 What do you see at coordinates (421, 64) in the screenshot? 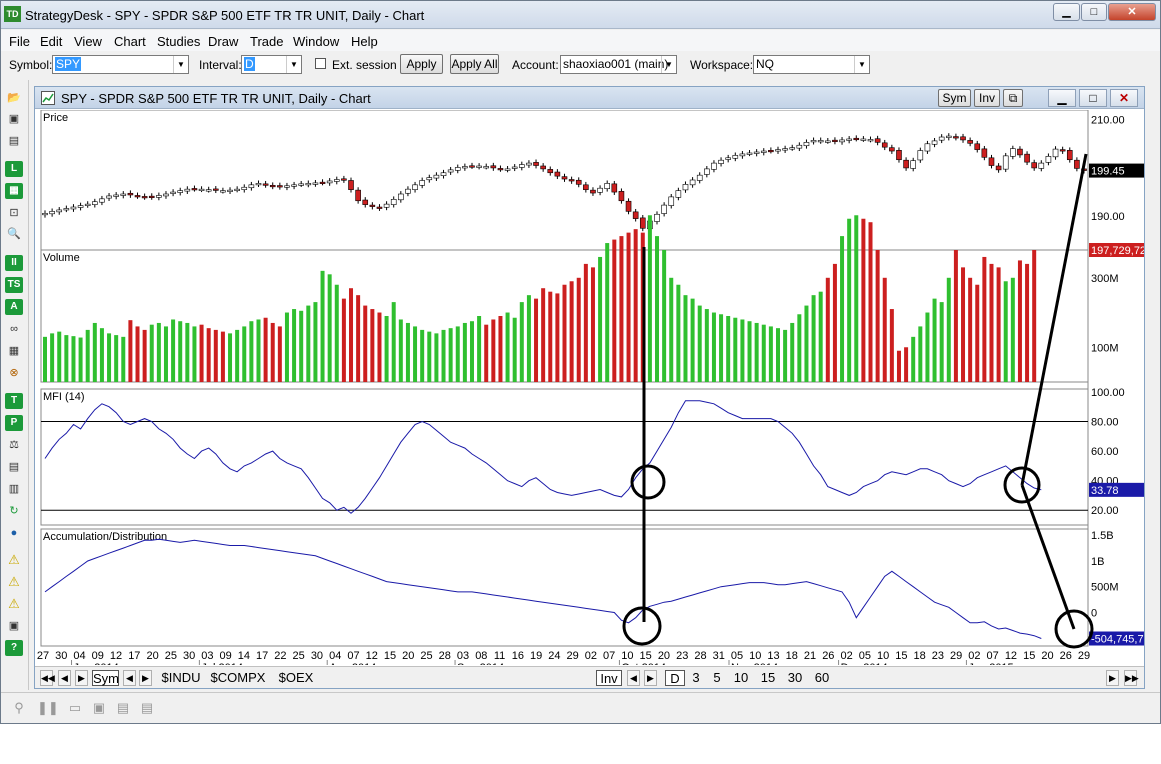
I see `apply-button: Apply` at bounding box center [421, 64].